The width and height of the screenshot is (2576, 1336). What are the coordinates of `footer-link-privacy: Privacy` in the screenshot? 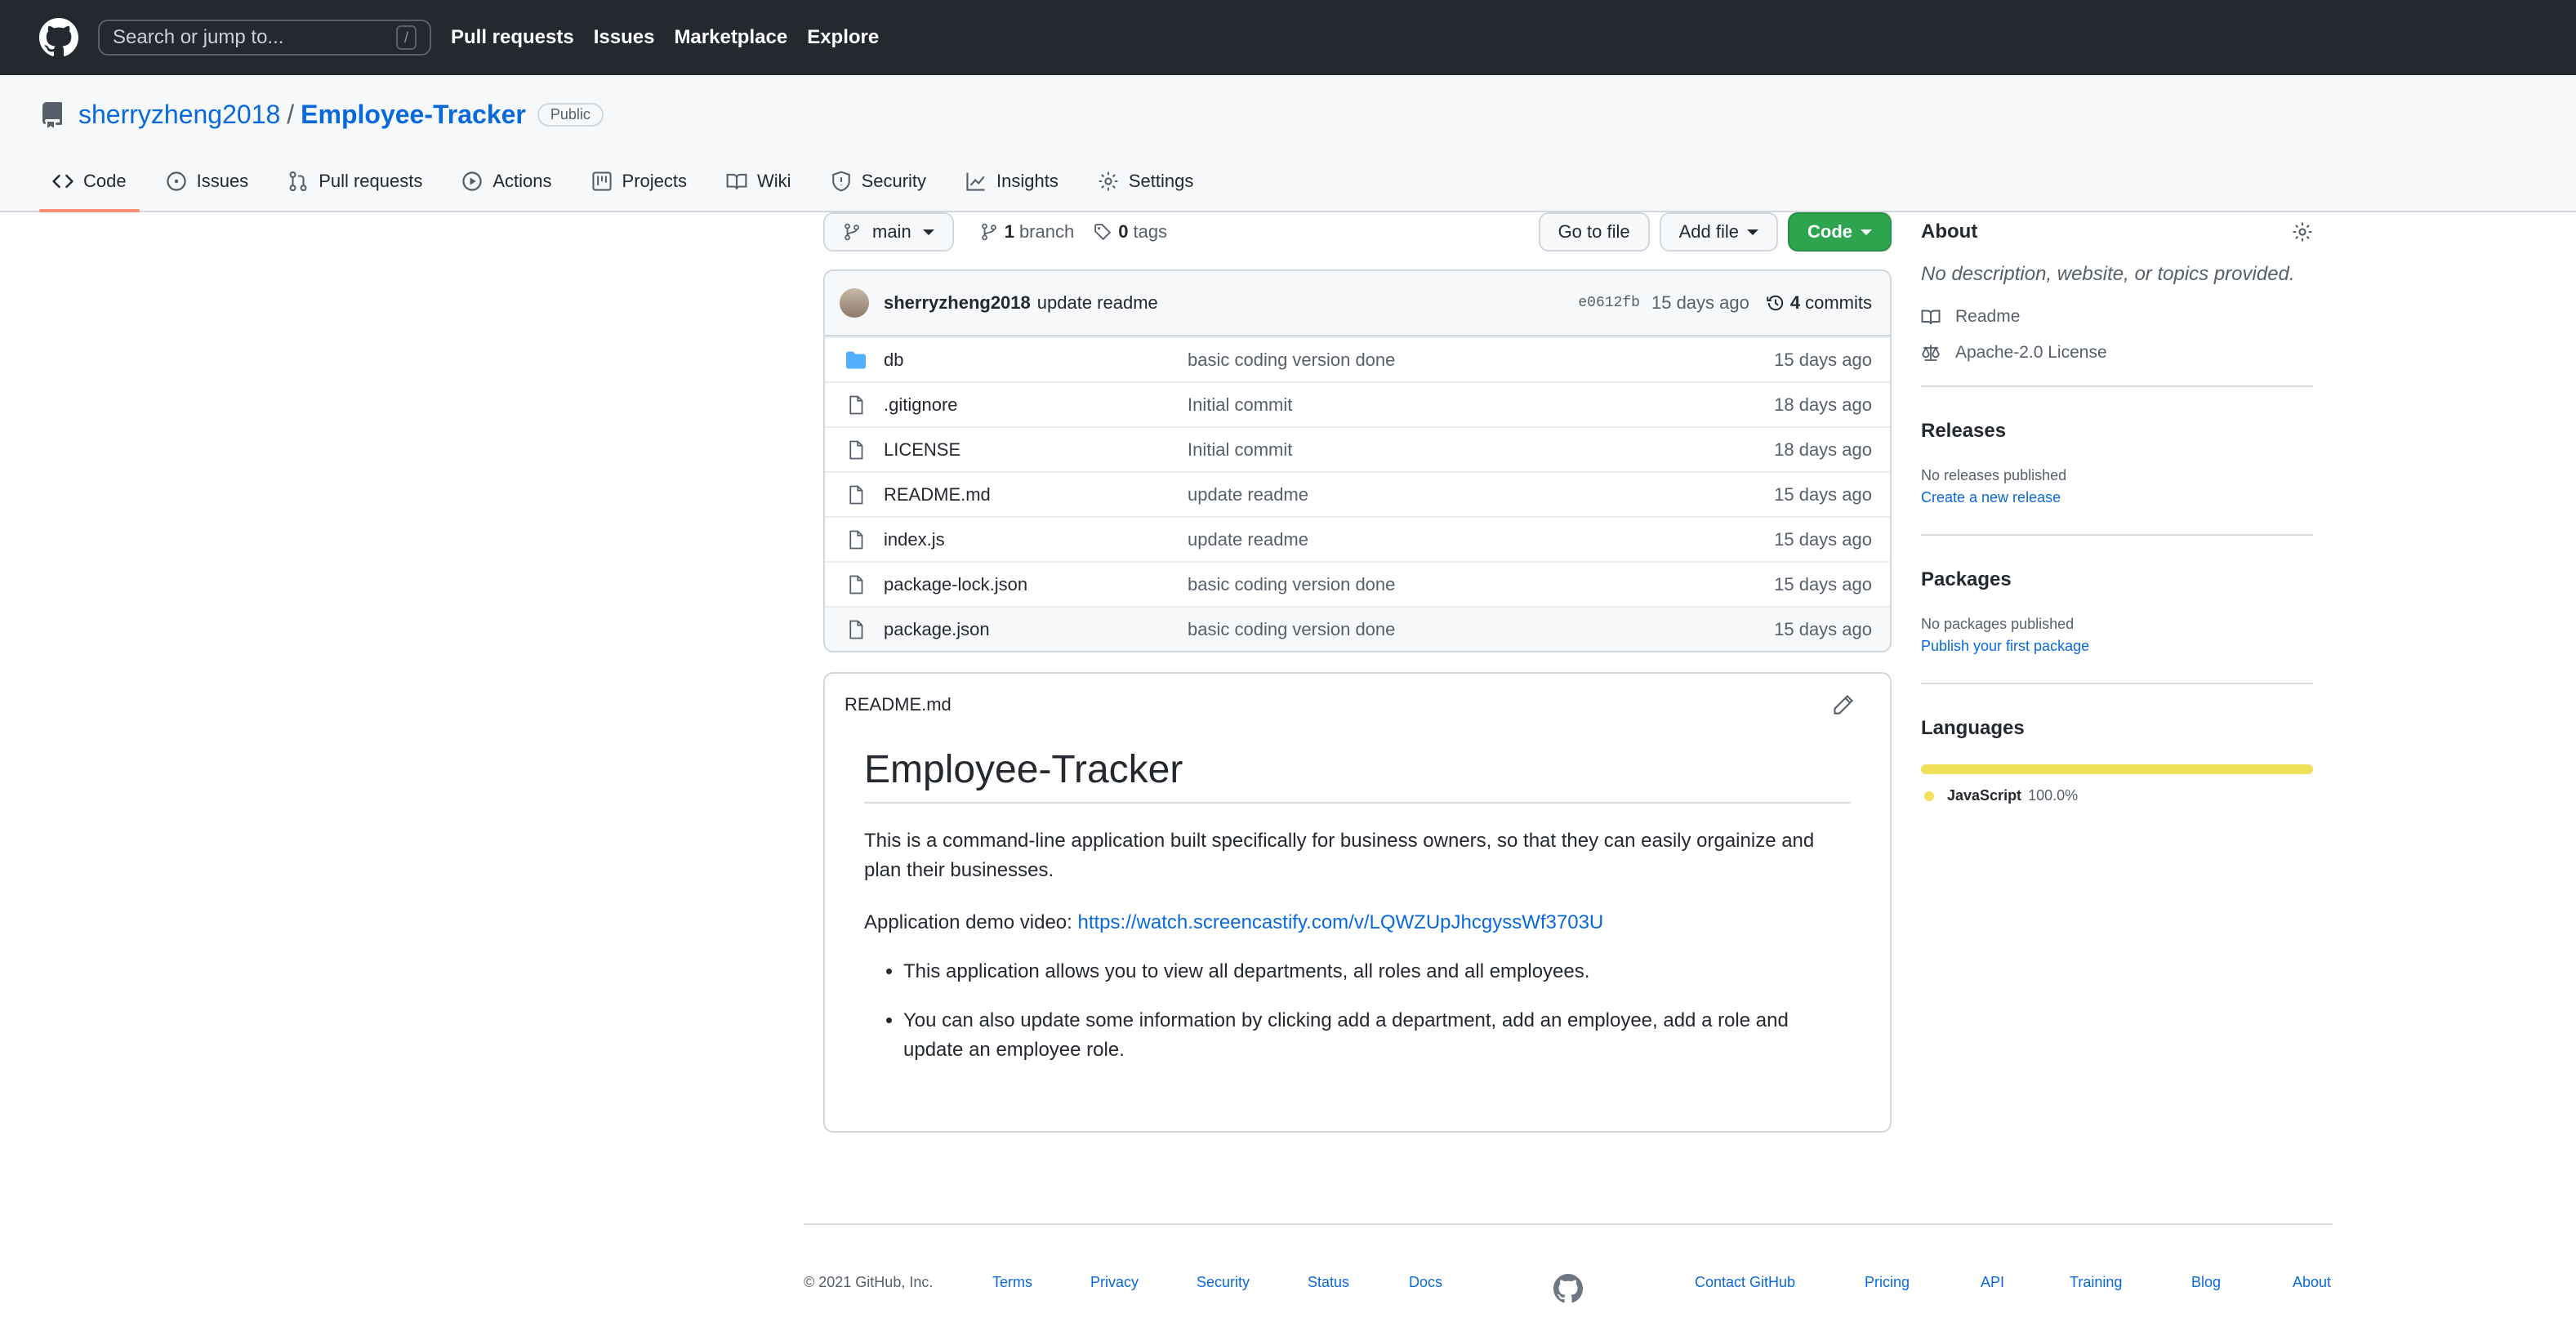 It's located at (1114, 1282).